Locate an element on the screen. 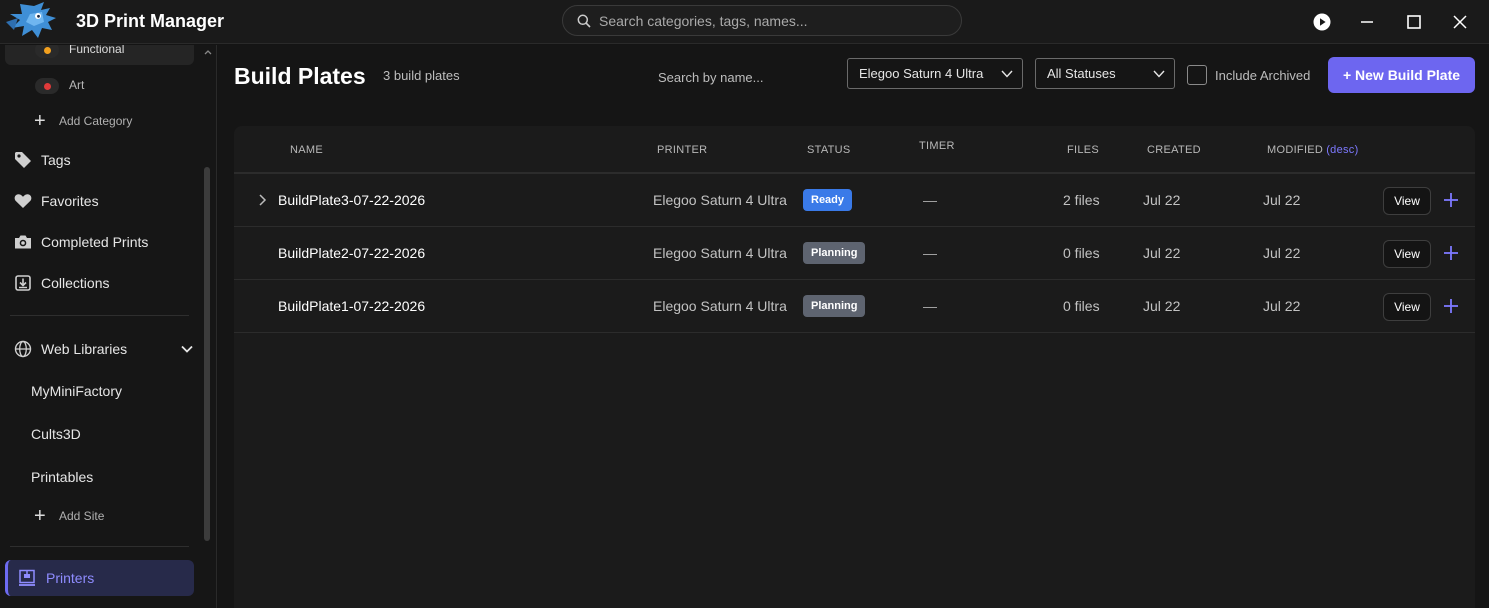 This screenshot has height=608, width=1489. sidebar-item-tags: Tags is located at coordinates (107, 160).